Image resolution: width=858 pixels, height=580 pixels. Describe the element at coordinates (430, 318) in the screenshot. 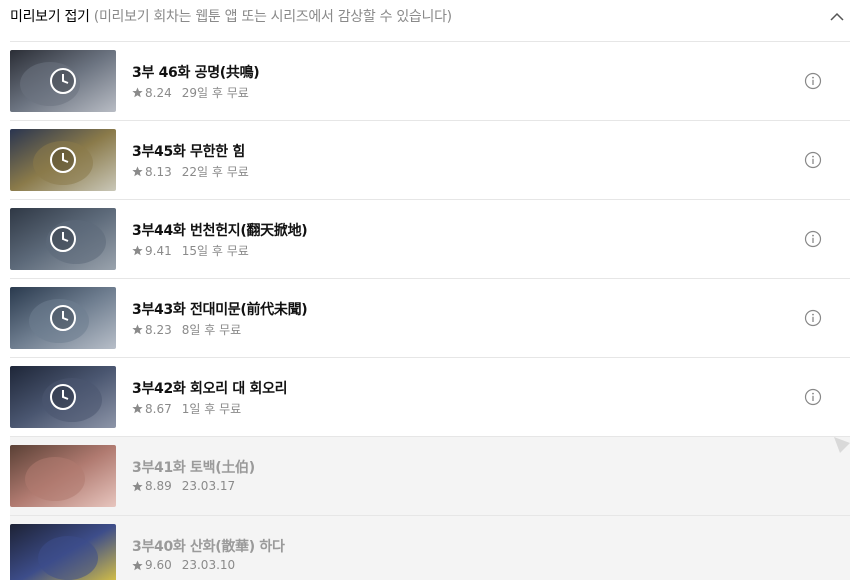

I see `episode-row: 3부43화 전대미문(前代未聞) 8.23 8일 후 무료` at that location.